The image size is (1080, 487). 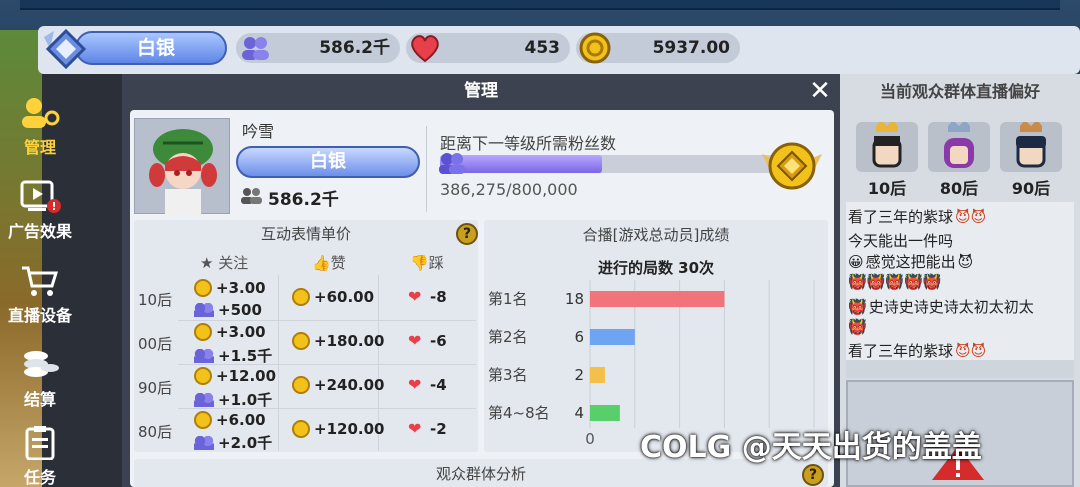 I want to click on nav-label: 直播设备, so click(x=39, y=315).